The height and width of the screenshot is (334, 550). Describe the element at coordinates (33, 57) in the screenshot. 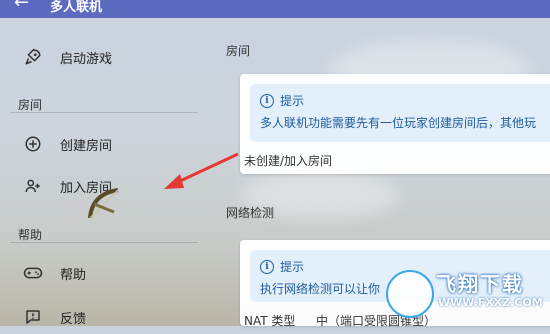

I see `rocket-icon` at that location.